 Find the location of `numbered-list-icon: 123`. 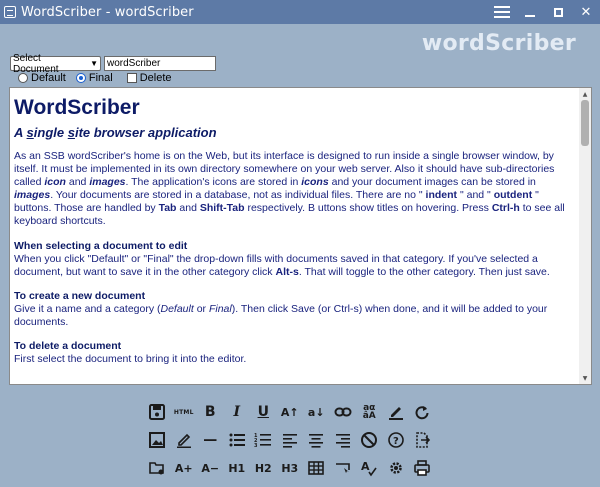

numbered-list-icon: 123 is located at coordinates (263, 441).